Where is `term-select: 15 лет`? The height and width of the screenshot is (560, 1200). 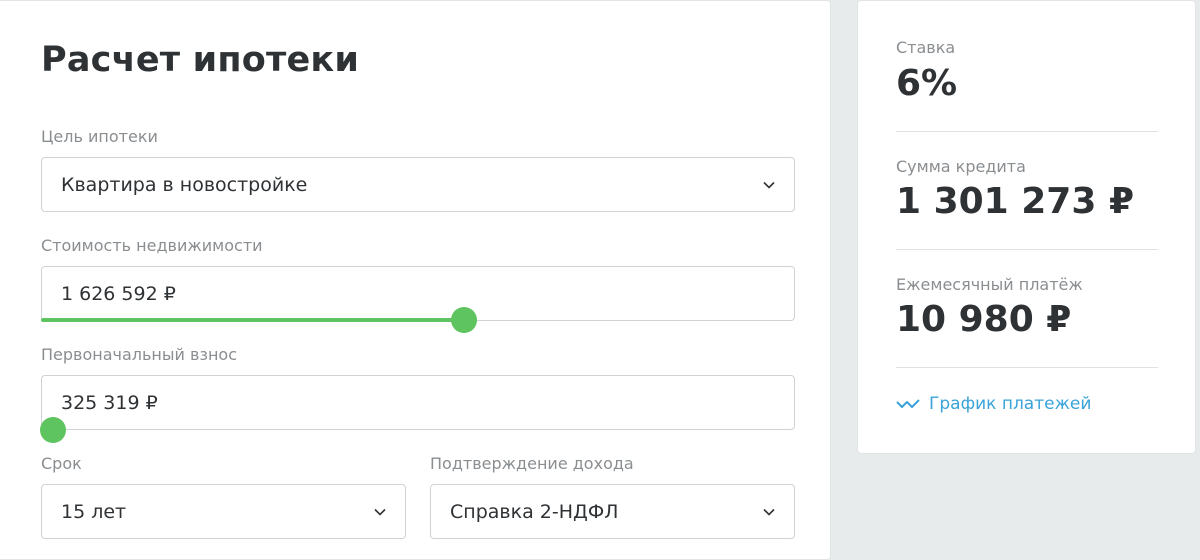 term-select: 15 лет is located at coordinates (223, 511).